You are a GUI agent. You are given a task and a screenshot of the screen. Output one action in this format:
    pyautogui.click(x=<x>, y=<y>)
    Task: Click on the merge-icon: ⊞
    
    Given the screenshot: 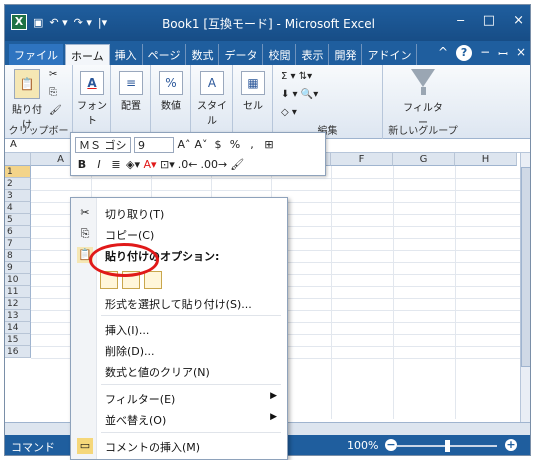 What is the action you would take?
    pyautogui.click(x=269, y=145)
    